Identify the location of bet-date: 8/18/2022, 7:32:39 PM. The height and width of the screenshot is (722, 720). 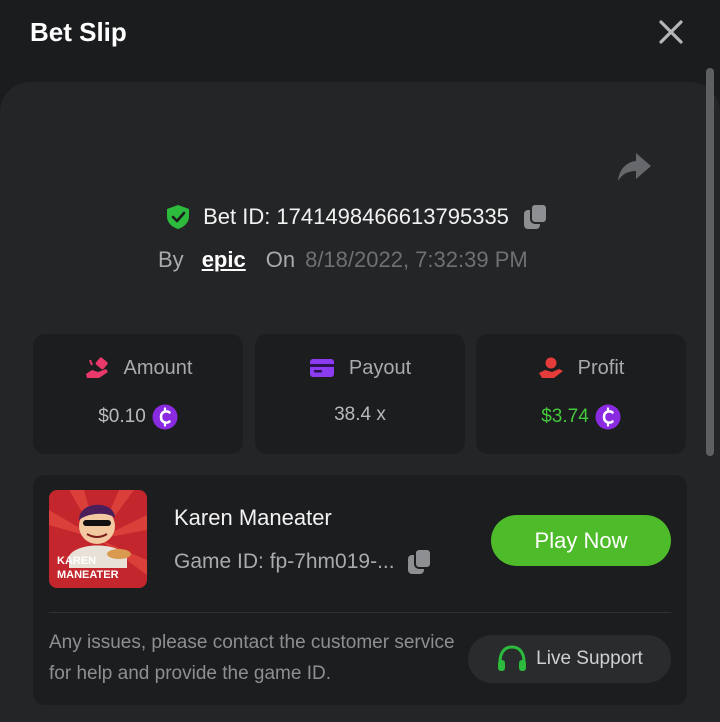
(416, 259).